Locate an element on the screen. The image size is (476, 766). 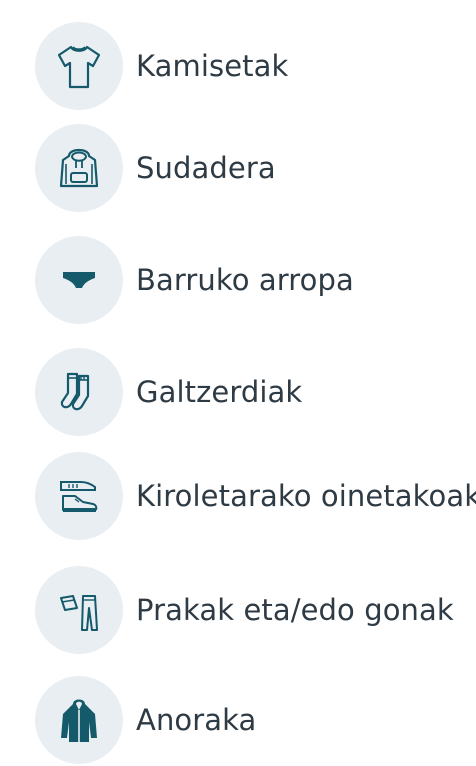
sneakers-icon is located at coordinates (79, 496).